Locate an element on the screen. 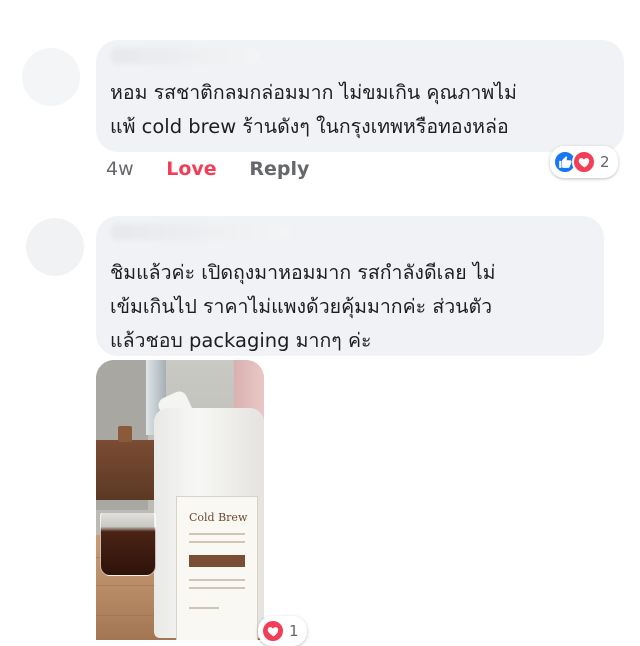 This screenshot has height=646, width=640. reaction-count: 1 is located at coordinates (294, 631).